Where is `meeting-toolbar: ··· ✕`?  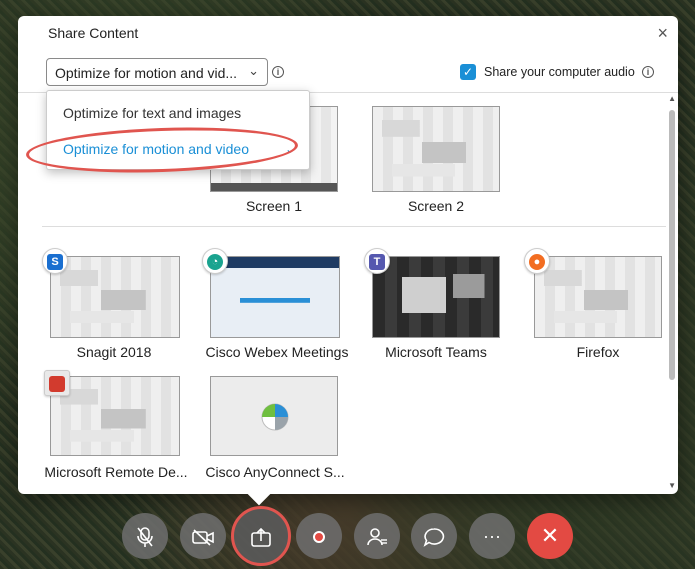
meeting-toolbar: ··· ✕ is located at coordinates (347, 536).